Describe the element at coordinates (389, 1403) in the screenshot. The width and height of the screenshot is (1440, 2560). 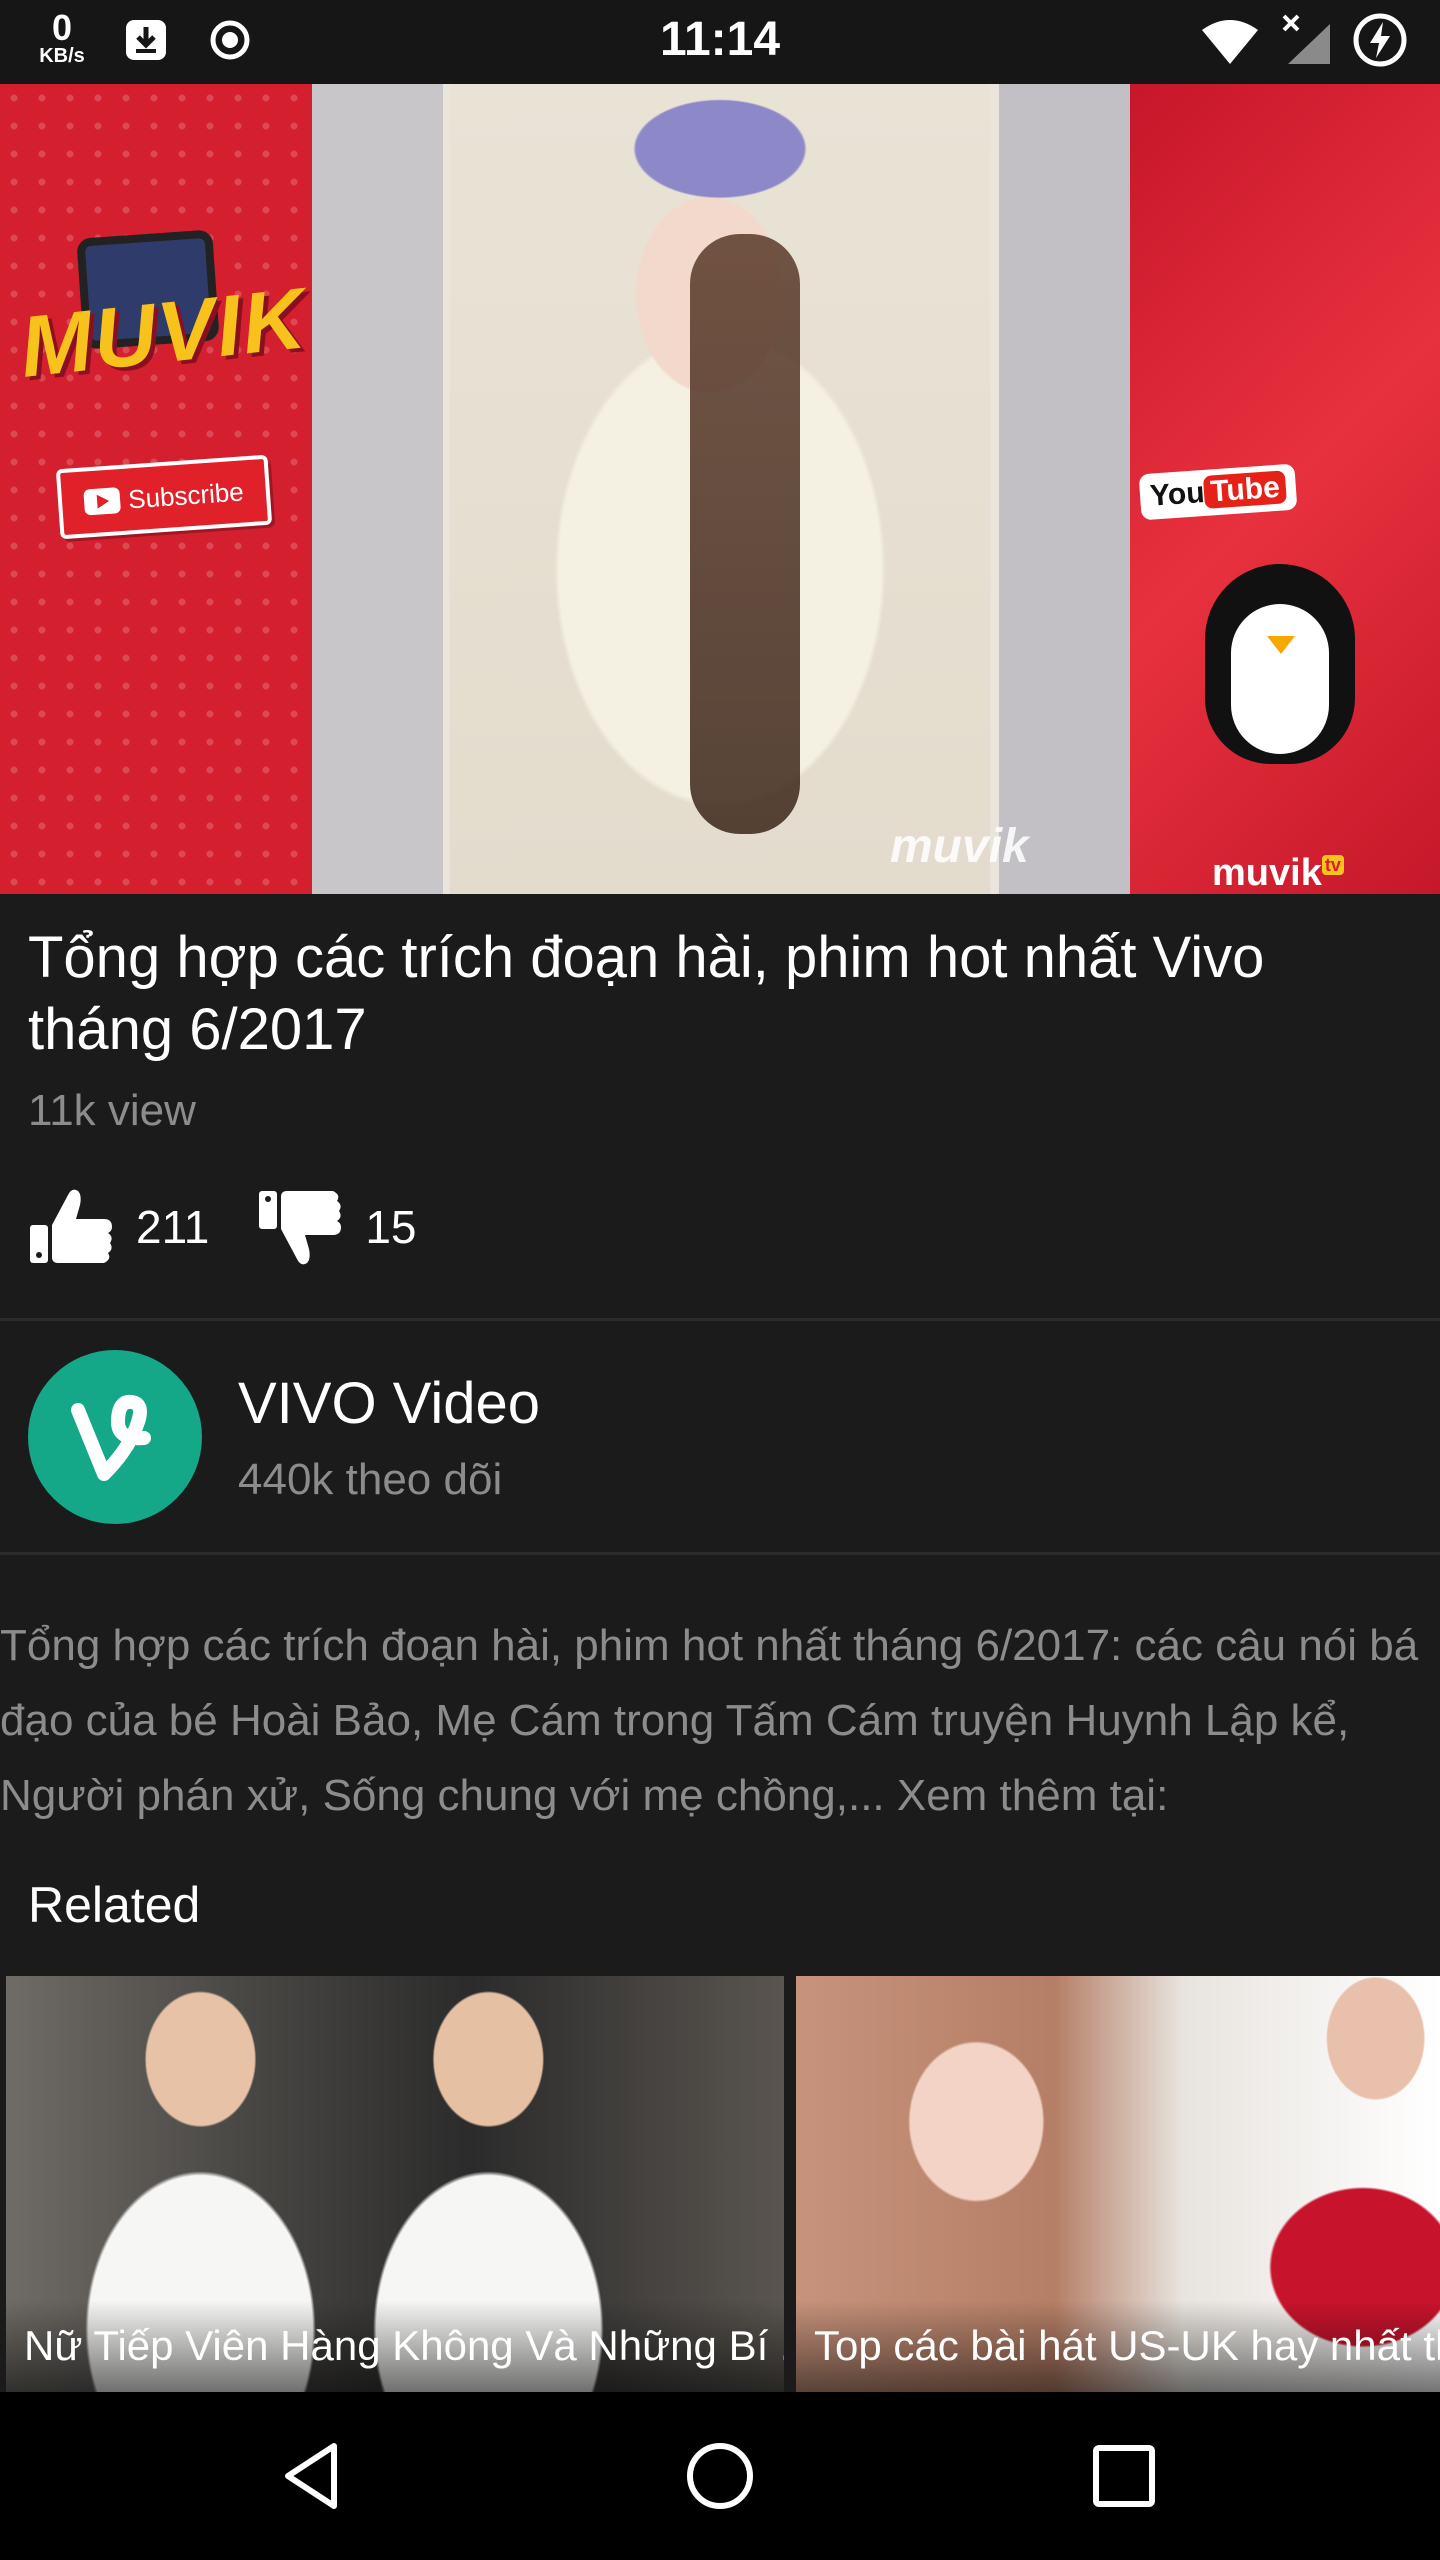
I see `channel-name: VIVO Video` at that location.